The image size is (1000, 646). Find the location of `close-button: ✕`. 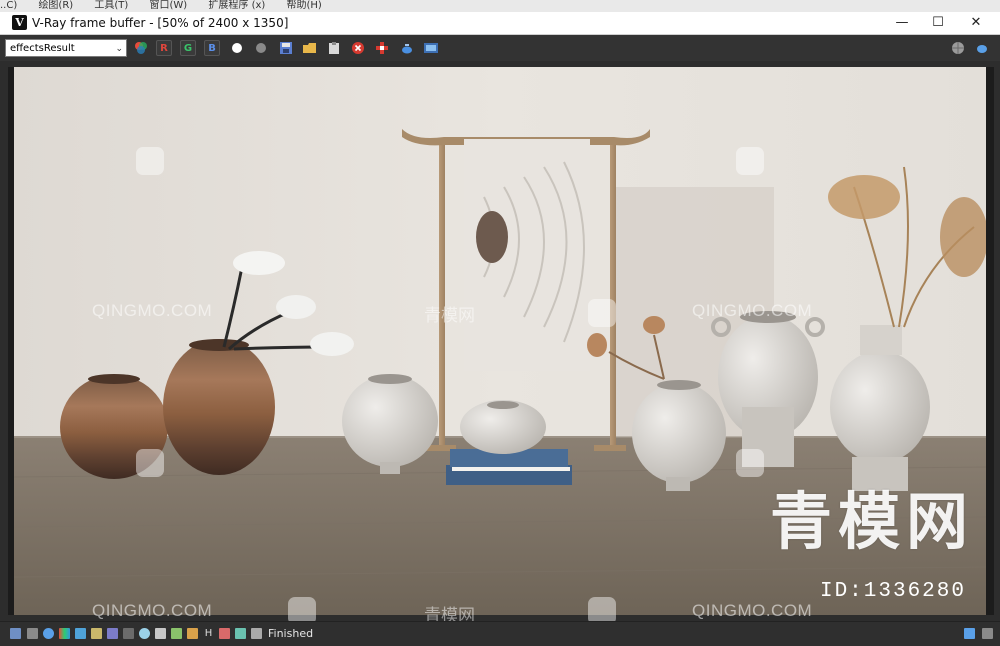

close-button: ✕ is located at coordinates (976, 23).